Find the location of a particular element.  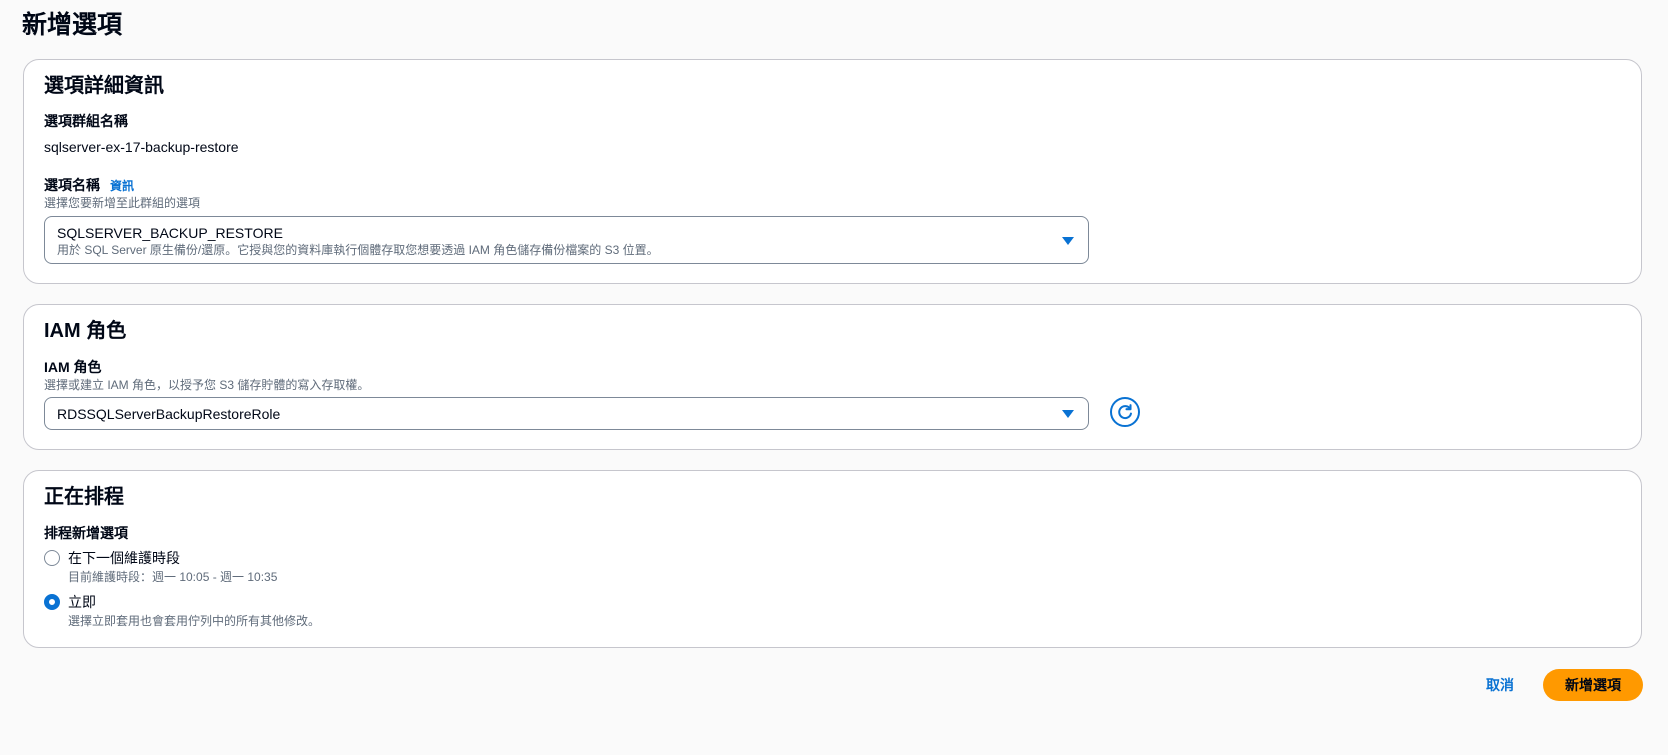

cancel-button: 取消 is located at coordinates (1500, 685).